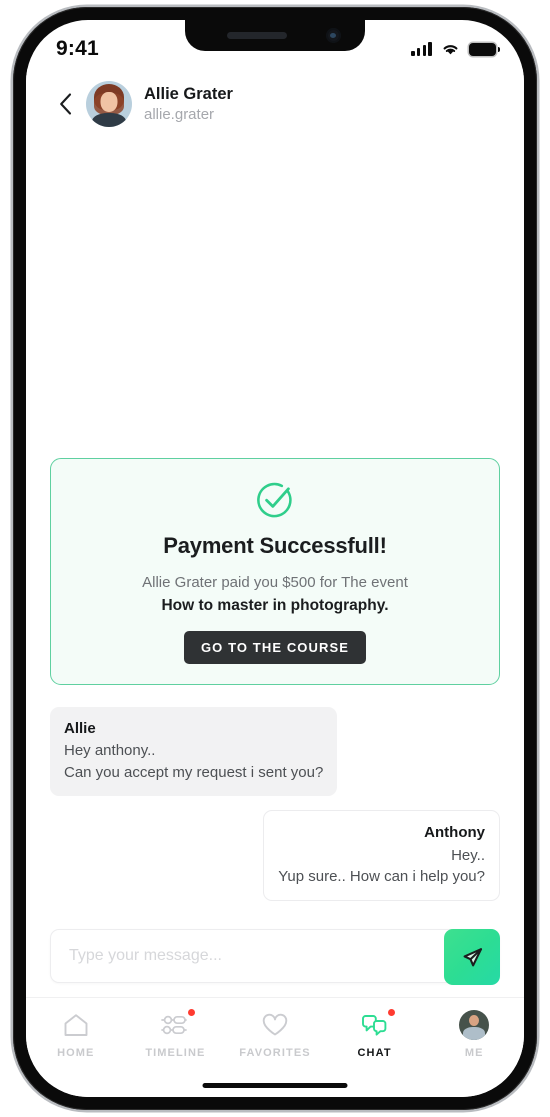 The width and height of the screenshot is (550, 1117). Describe the element at coordinates (179, 114) in the screenshot. I see `contact-handle: allie.grater` at that location.